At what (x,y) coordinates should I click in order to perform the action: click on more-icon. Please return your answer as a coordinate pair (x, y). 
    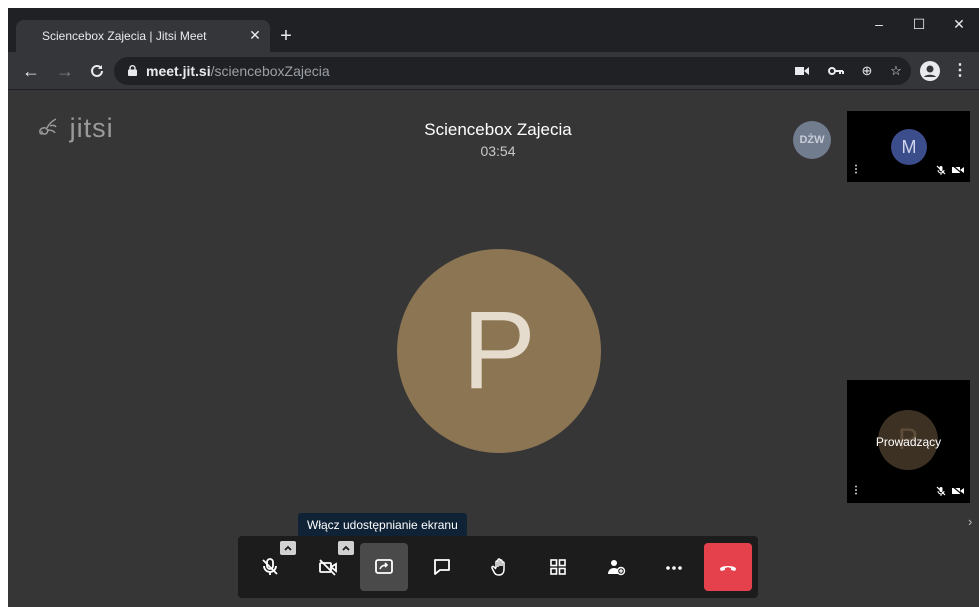
    Looking at the image, I should click on (674, 568).